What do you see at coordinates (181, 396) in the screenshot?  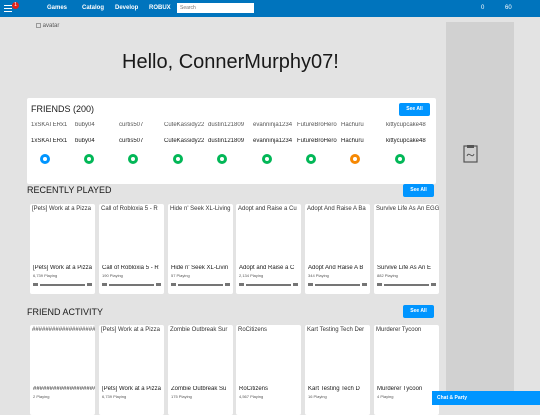 I see `player-count: 175 Playing` at bounding box center [181, 396].